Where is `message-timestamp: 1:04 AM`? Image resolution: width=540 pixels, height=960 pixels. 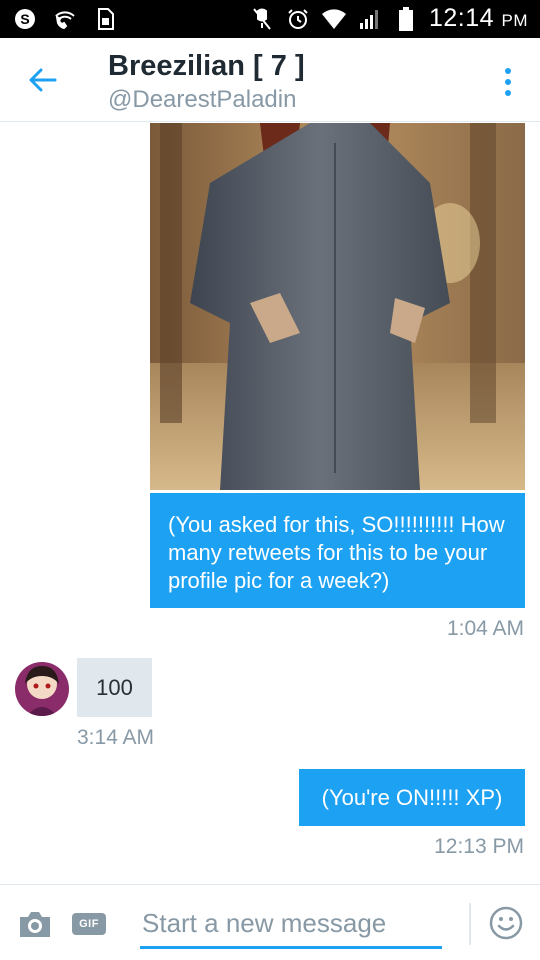
message-timestamp: 1:04 AM is located at coordinates (485, 628).